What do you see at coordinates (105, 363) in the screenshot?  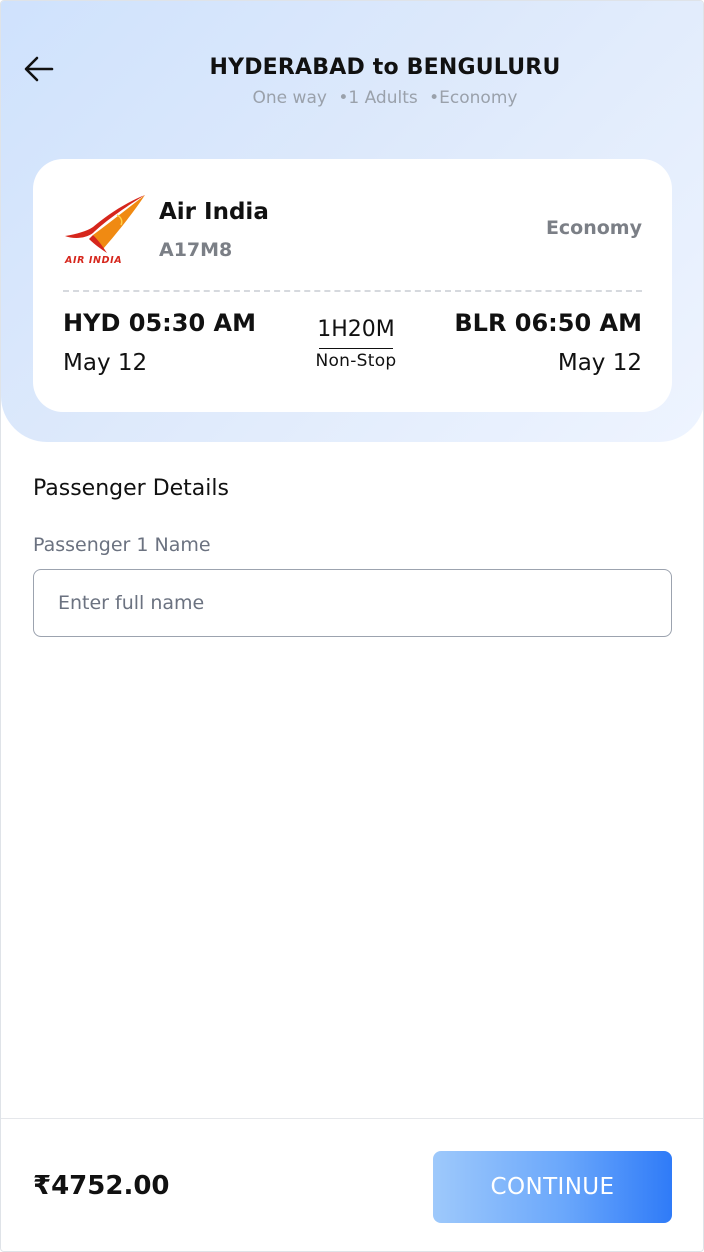 I see `departure-date: May 12` at bounding box center [105, 363].